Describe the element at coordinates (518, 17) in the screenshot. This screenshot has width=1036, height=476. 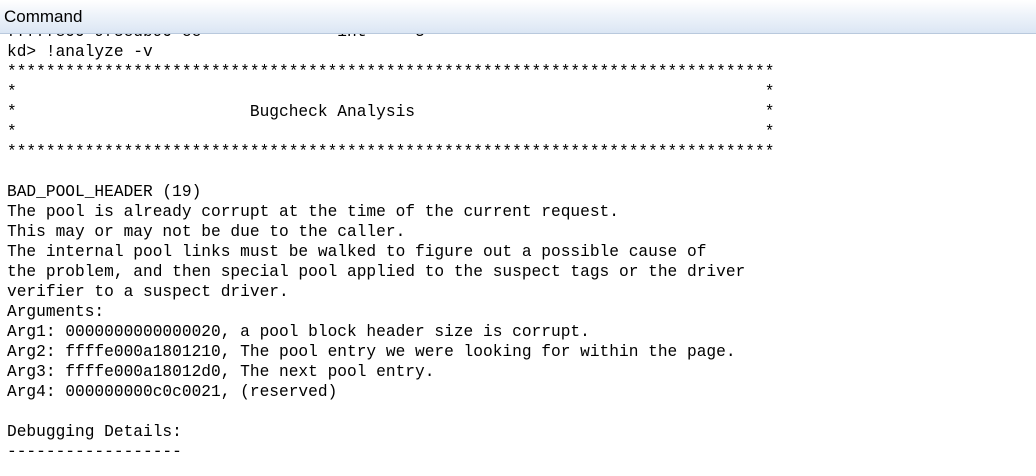
I see `title-bar: Command` at that location.